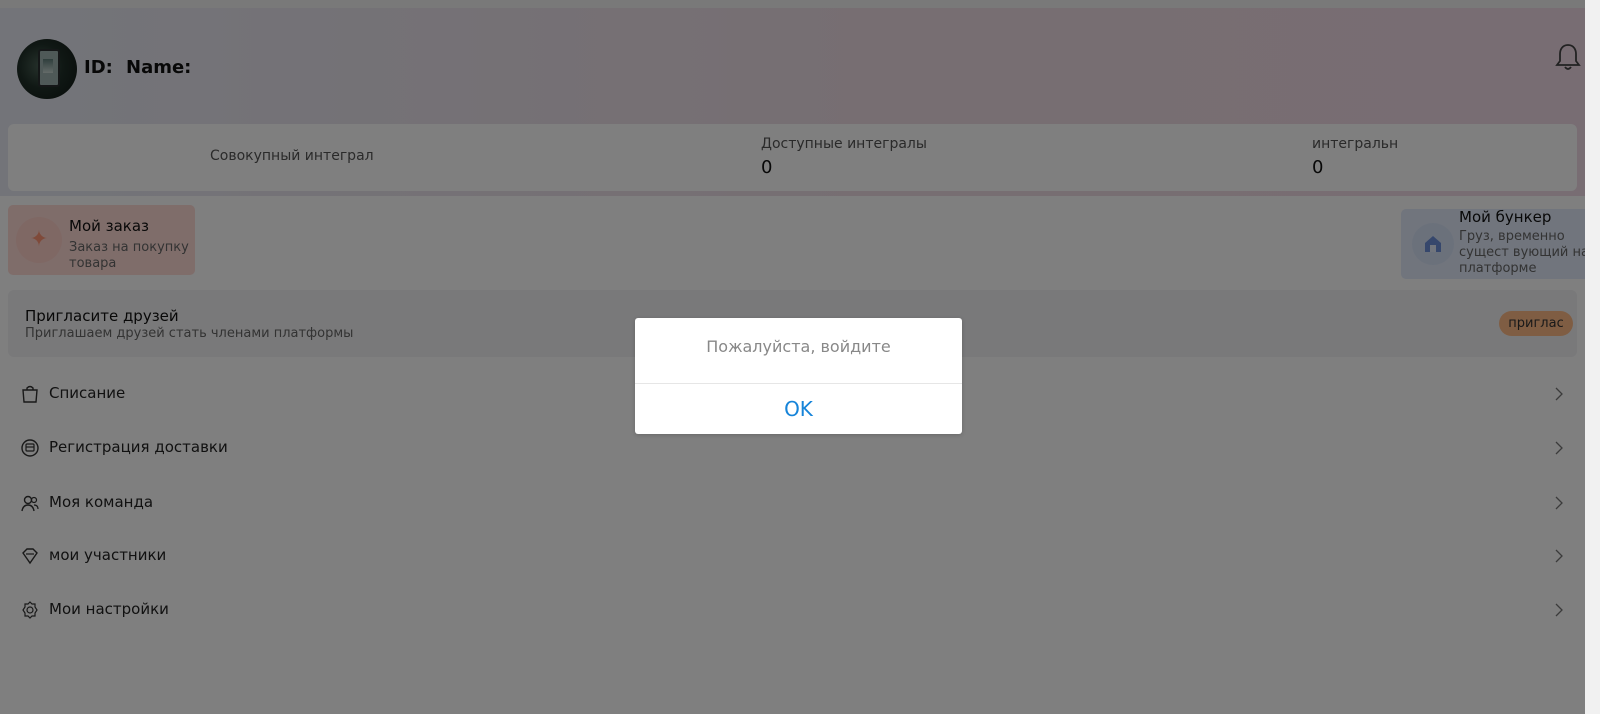 Image resolution: width=1600 pixels, height=714 pixels. I want to click on dialog-message: Пожалуйста, войдите, so click(798, 346).